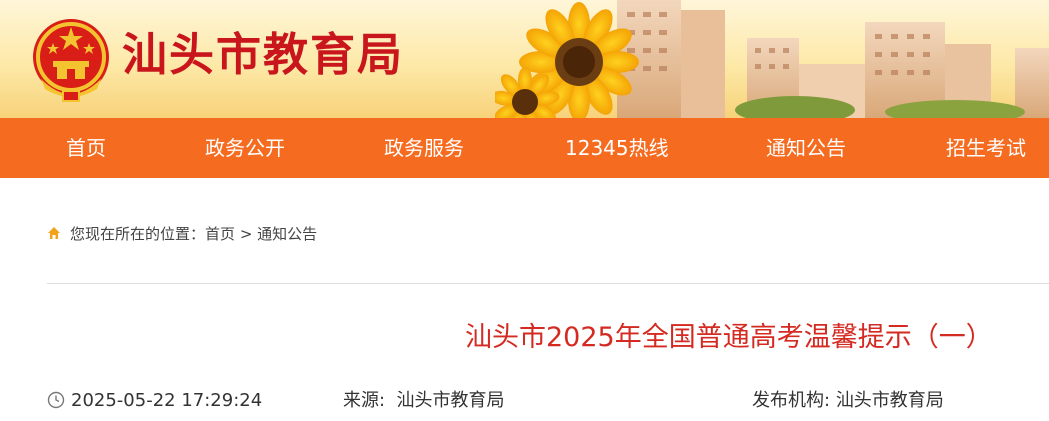 Image resolution: width=1049 pixels, height=421 pixels. I want to click on nav-item-home: 首页, so click(86, 148).